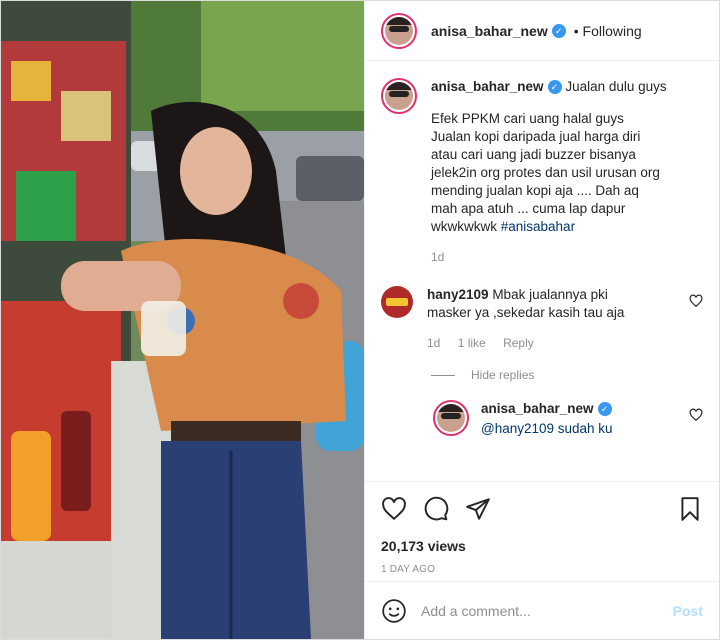  I want to click on comment-reply-button: Reply, so click(518, 343).